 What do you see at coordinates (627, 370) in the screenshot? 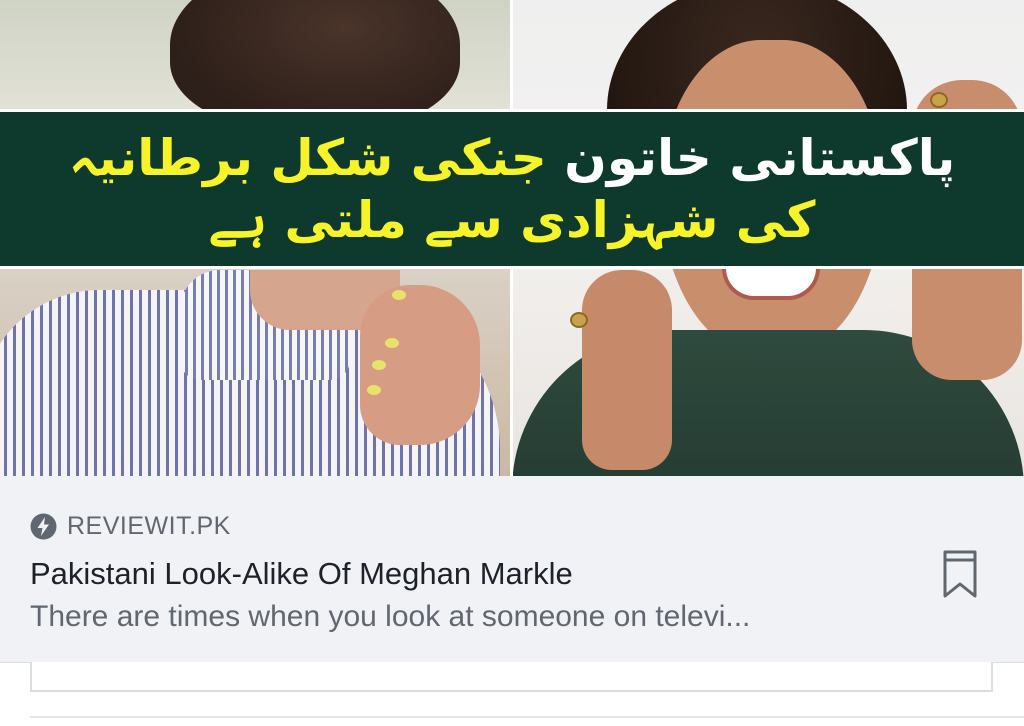
I see `right-photo-hand` at bounding box center [627, 370].